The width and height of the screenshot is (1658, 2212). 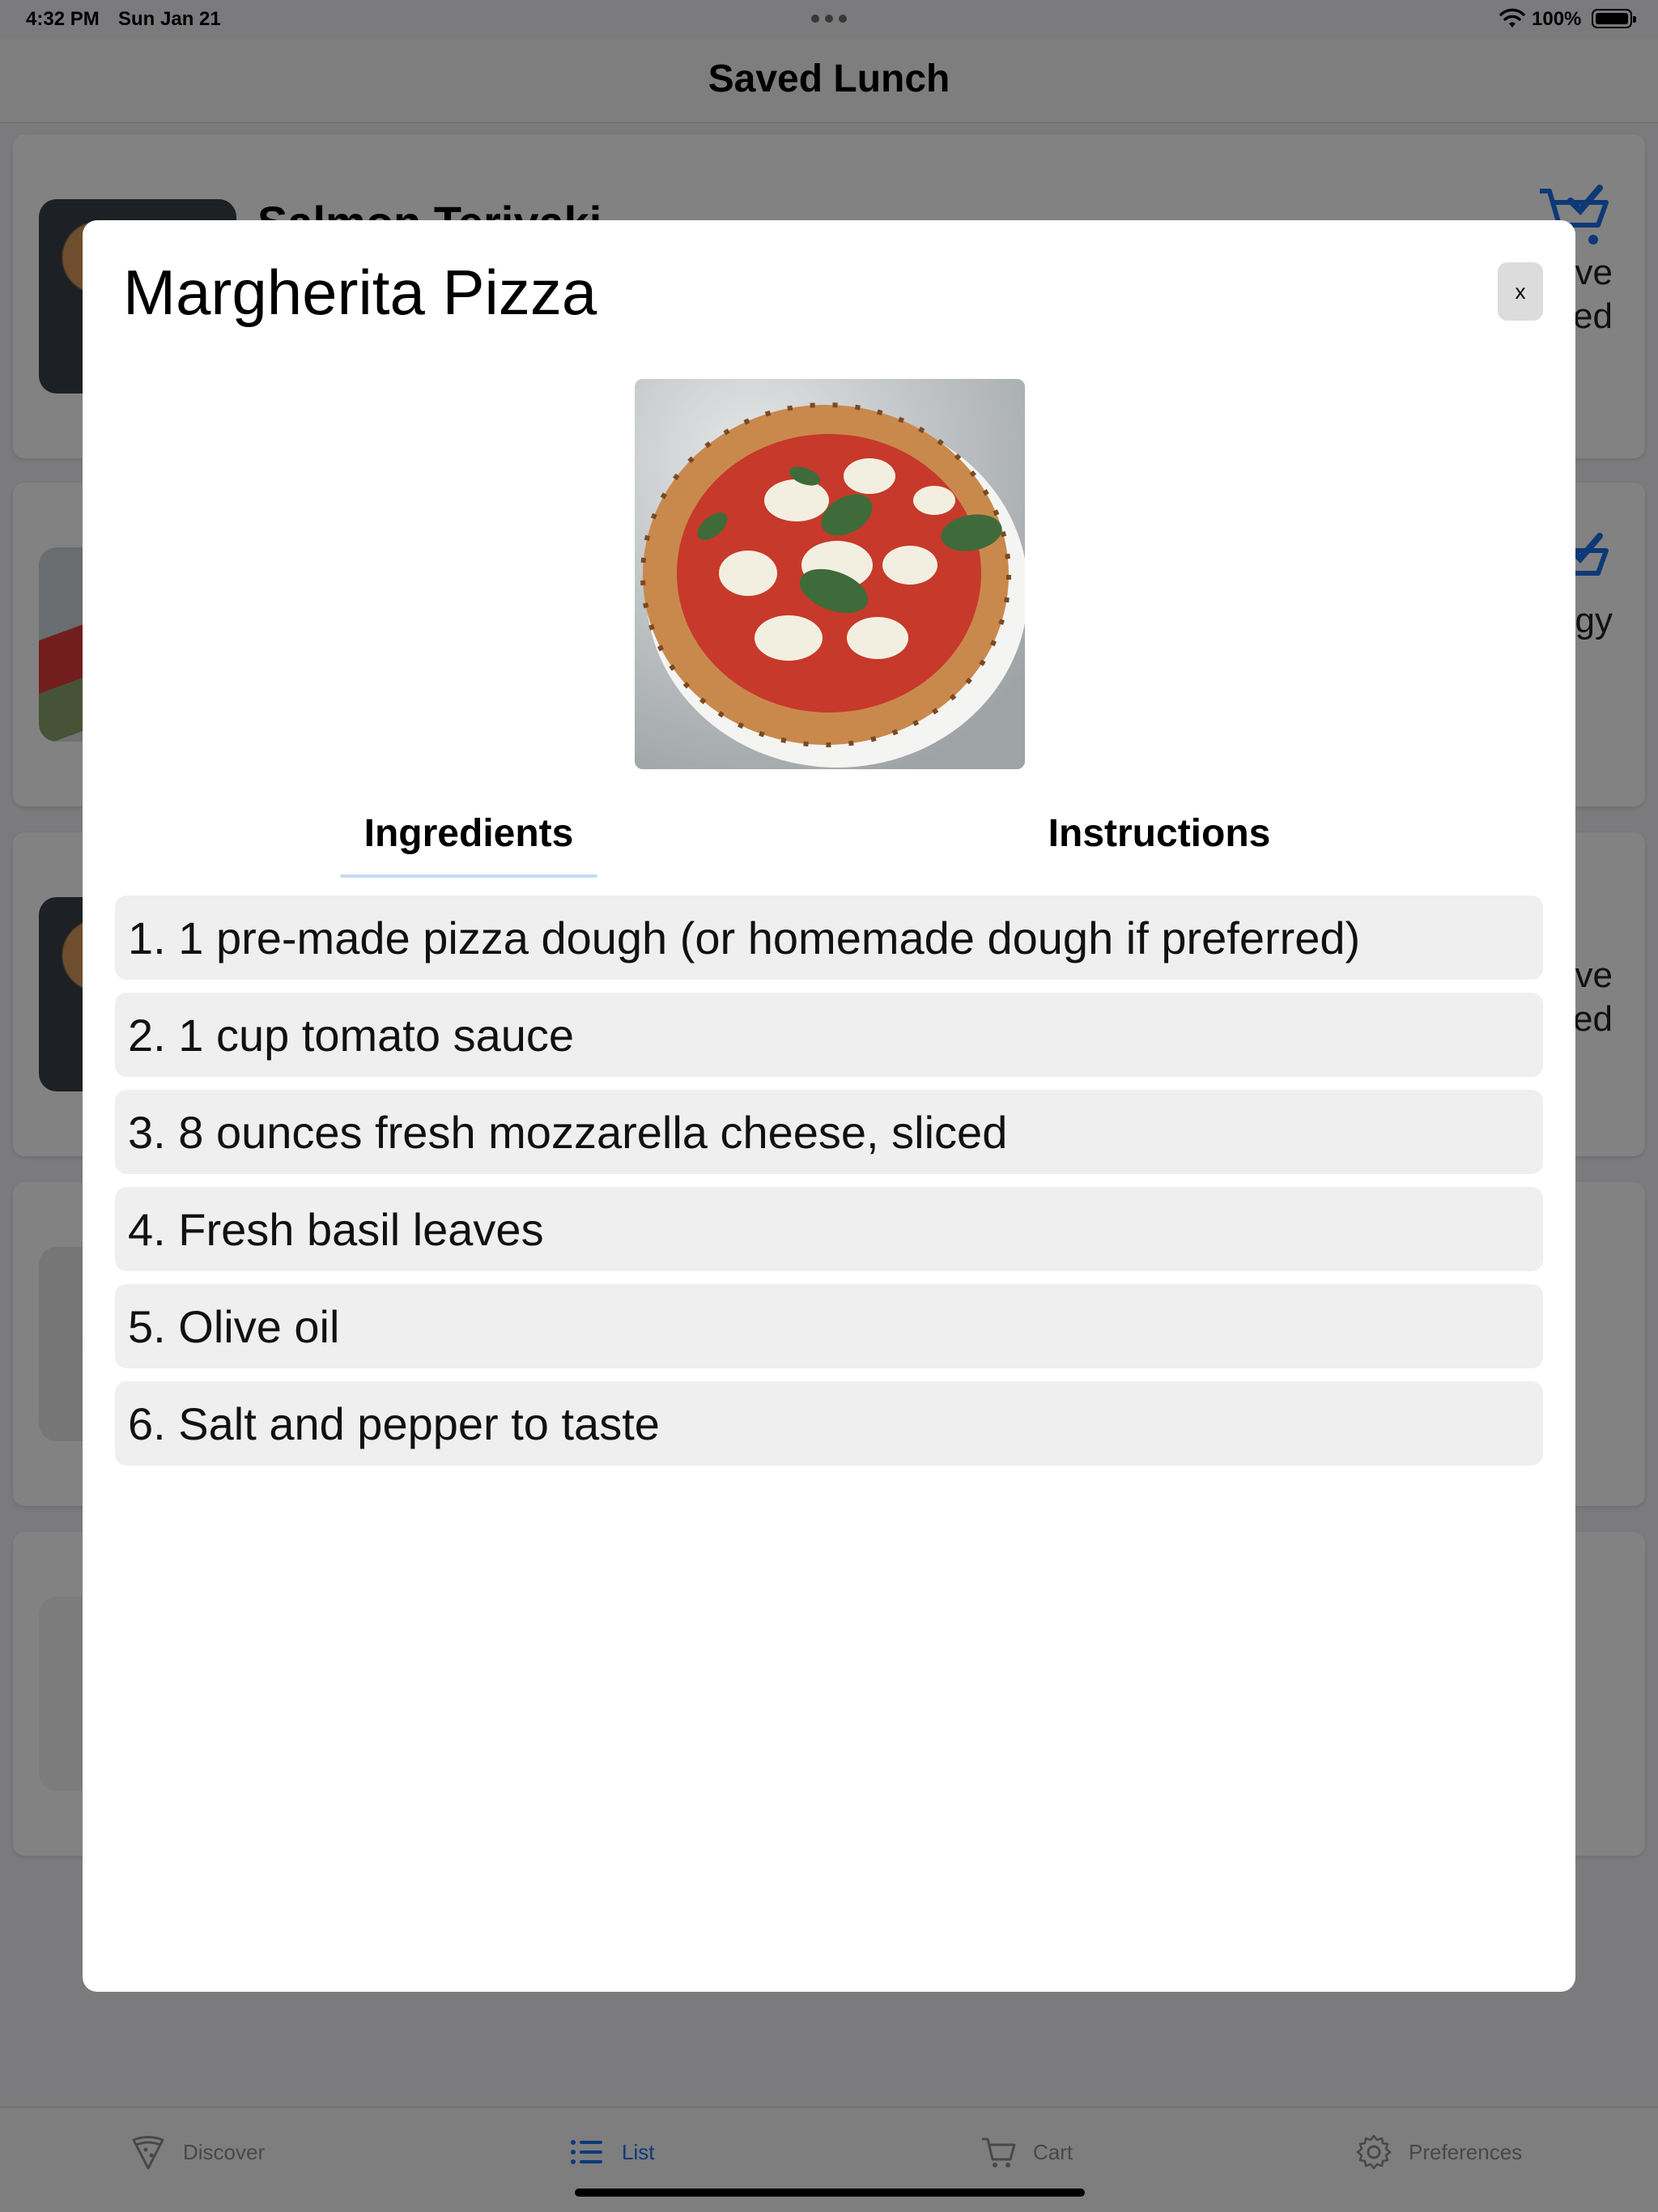 What do you see at coordinates (1159, 834) in the screenshot?
I see `tab-instructions: Instructions` at bounding box center [1159, 834].